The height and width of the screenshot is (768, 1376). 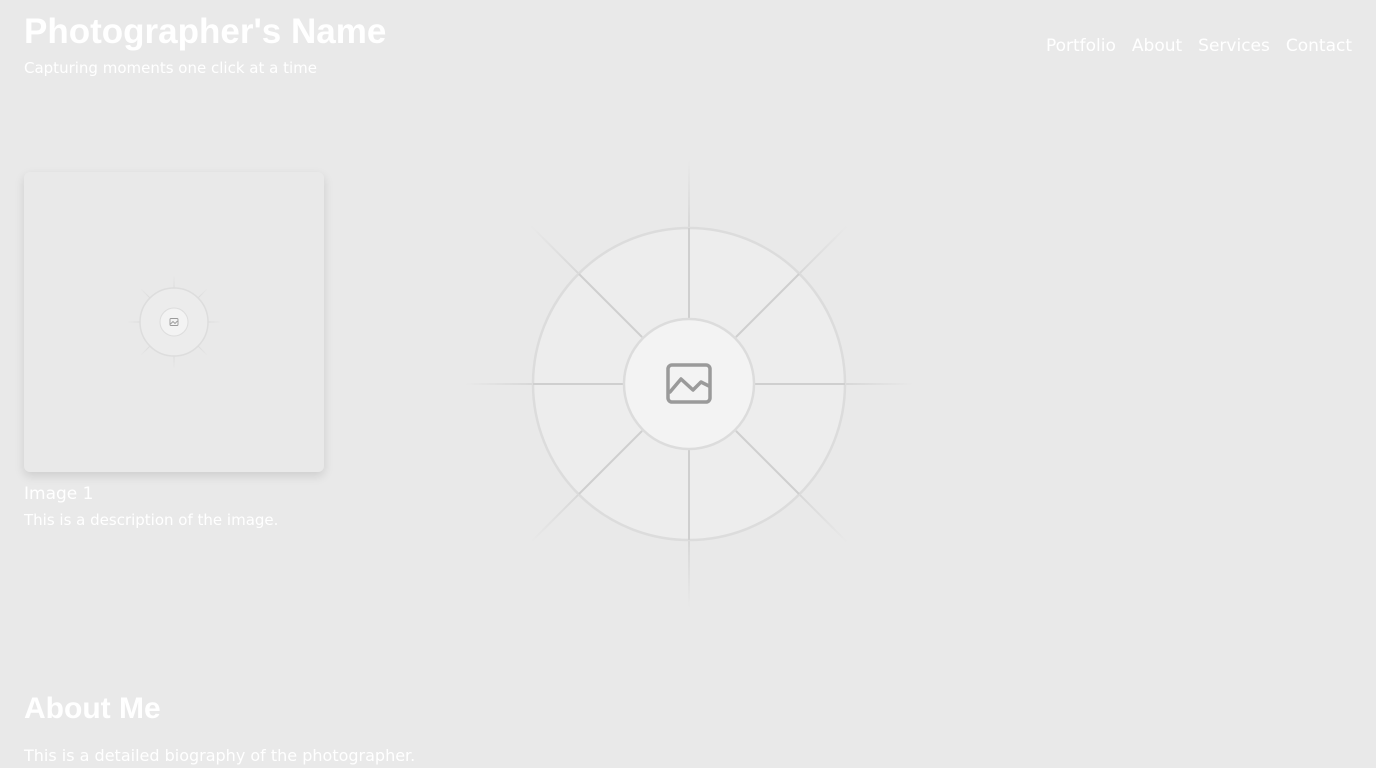 What do you see at coordinates (1157, 46) in the screenshot?
I see `nav-link-about: About` at bounding box center [1157, 46].